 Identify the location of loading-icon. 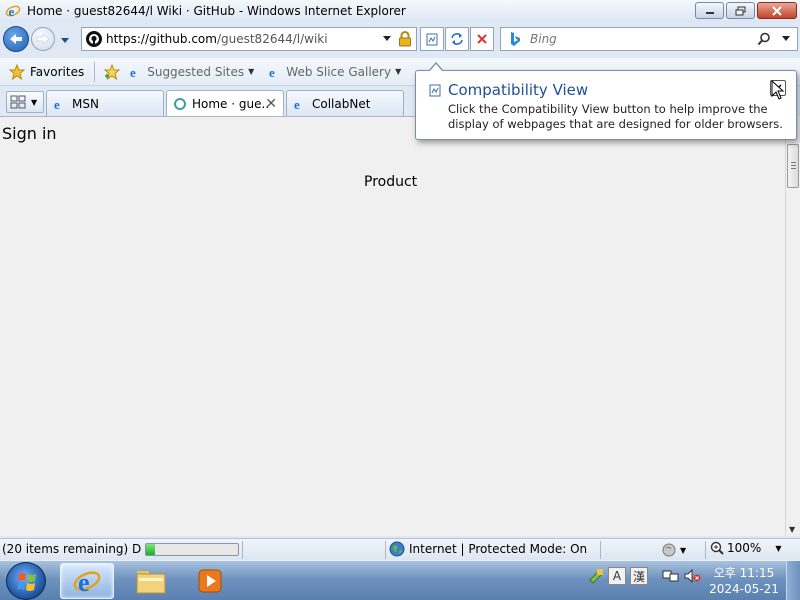
(180, 104).